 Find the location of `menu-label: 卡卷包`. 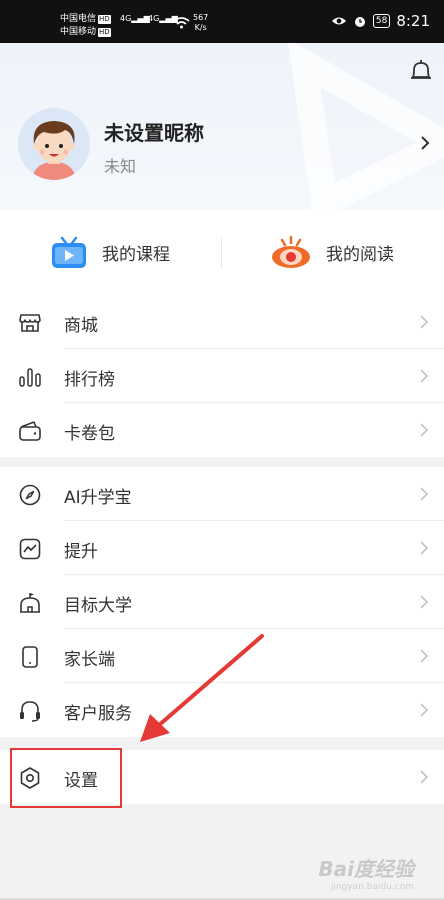

menu-label: 卡卷包 is located at coordinates (89, 434).